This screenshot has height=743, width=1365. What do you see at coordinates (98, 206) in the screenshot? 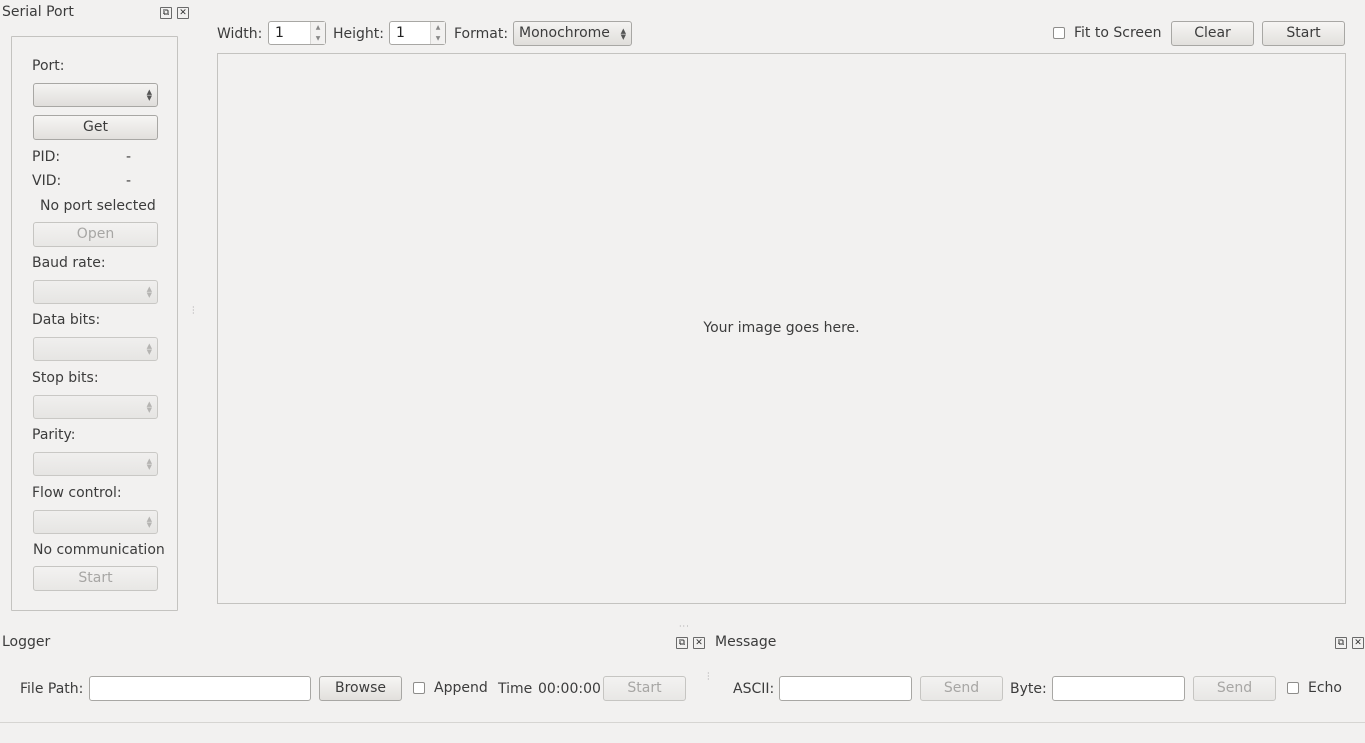
I see `port-status: No port selected` at bounding box center [98, 206].